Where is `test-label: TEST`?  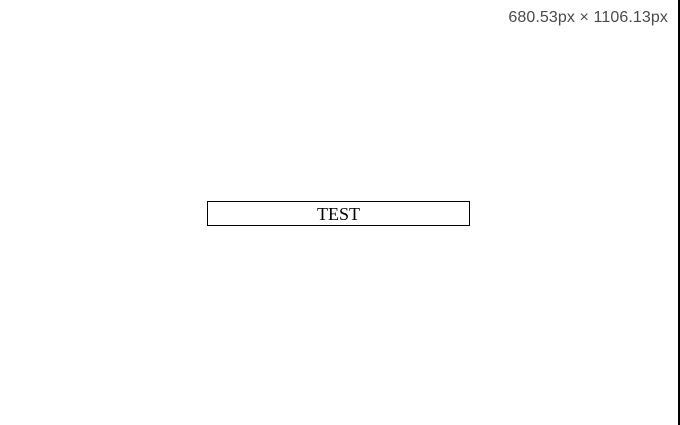
test-label: TEST is located at coordinates (338, 213).